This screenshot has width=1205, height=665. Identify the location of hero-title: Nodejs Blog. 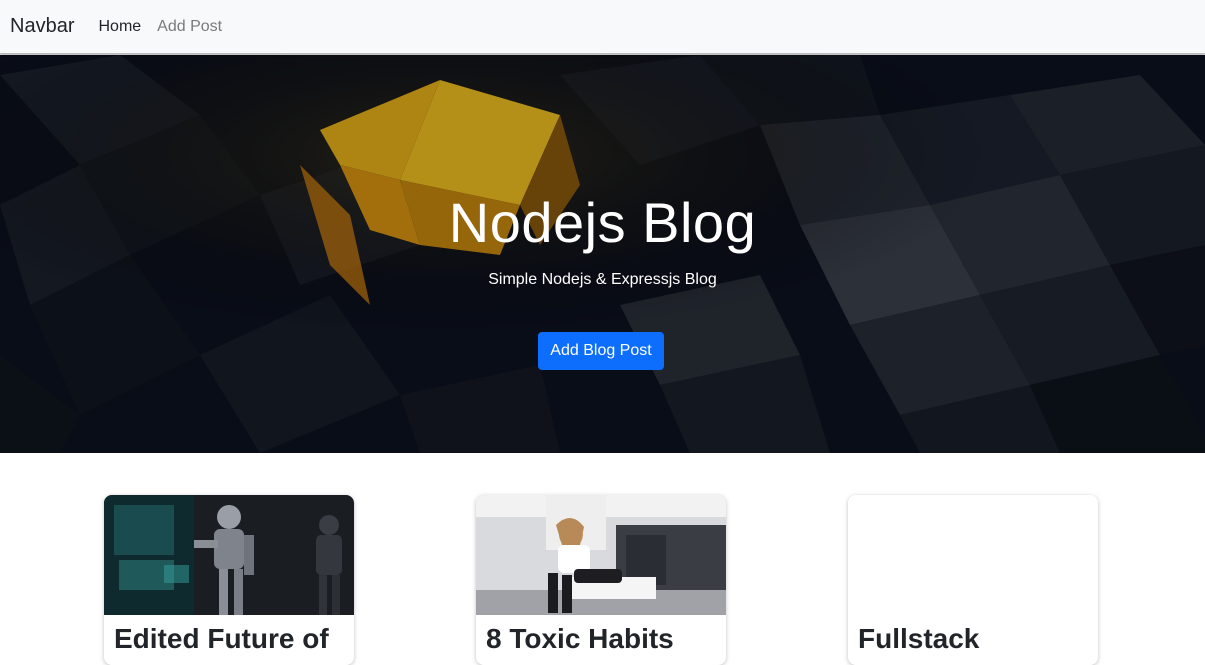
(602, 222).